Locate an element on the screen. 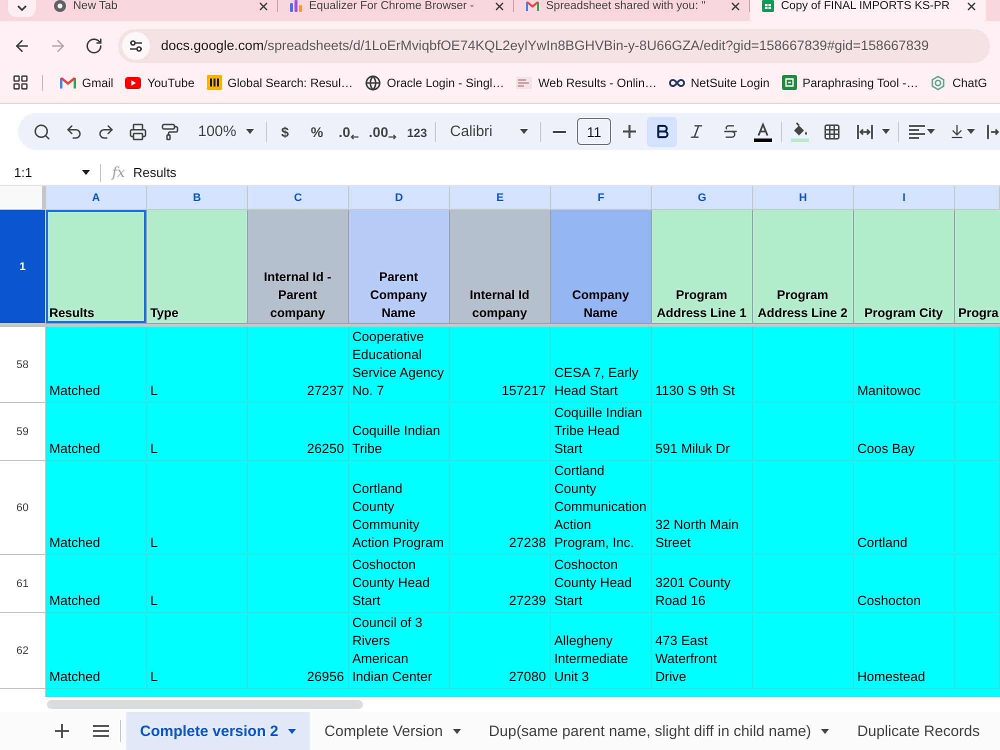 The image size is (1000, 750). header-cell: Program Address Line 2 is located at coordinates (803, 267).